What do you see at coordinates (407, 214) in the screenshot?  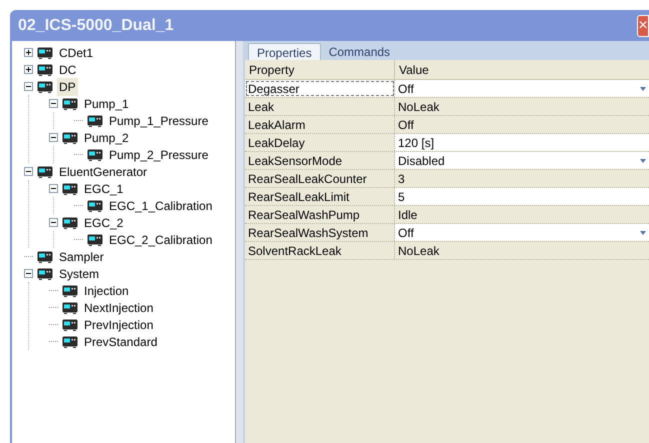 I see `value-cell-text: Idle` at bounding box center [407, 214].